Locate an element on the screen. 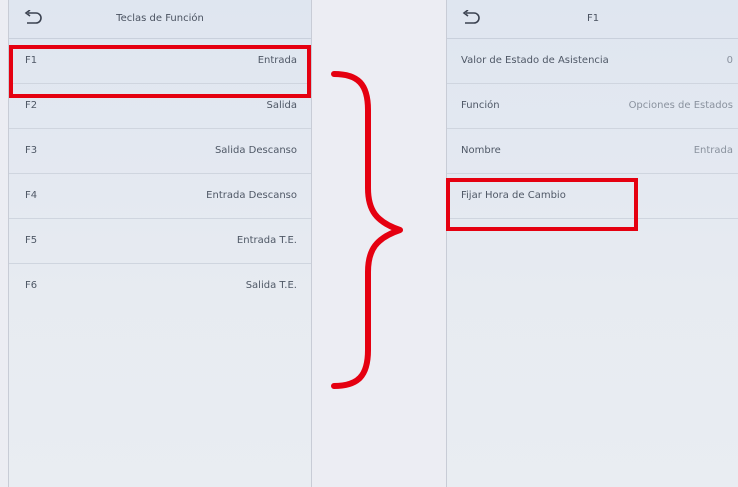  highlight-box-change-time is located at coordinates (542, 204).